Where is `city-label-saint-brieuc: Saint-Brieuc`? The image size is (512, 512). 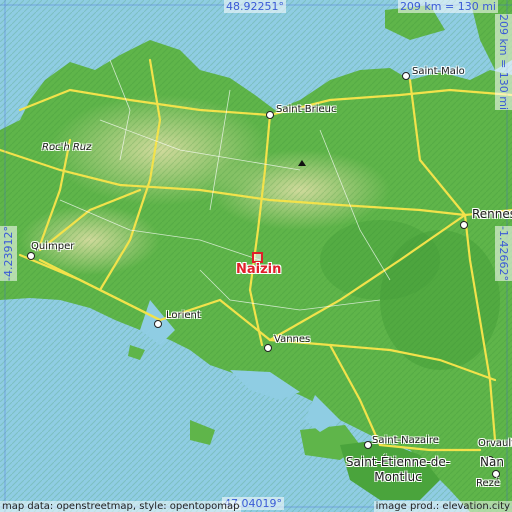 city-label-saint-brieuc: Saint-Brieuc is located at coordinates (306, 109).